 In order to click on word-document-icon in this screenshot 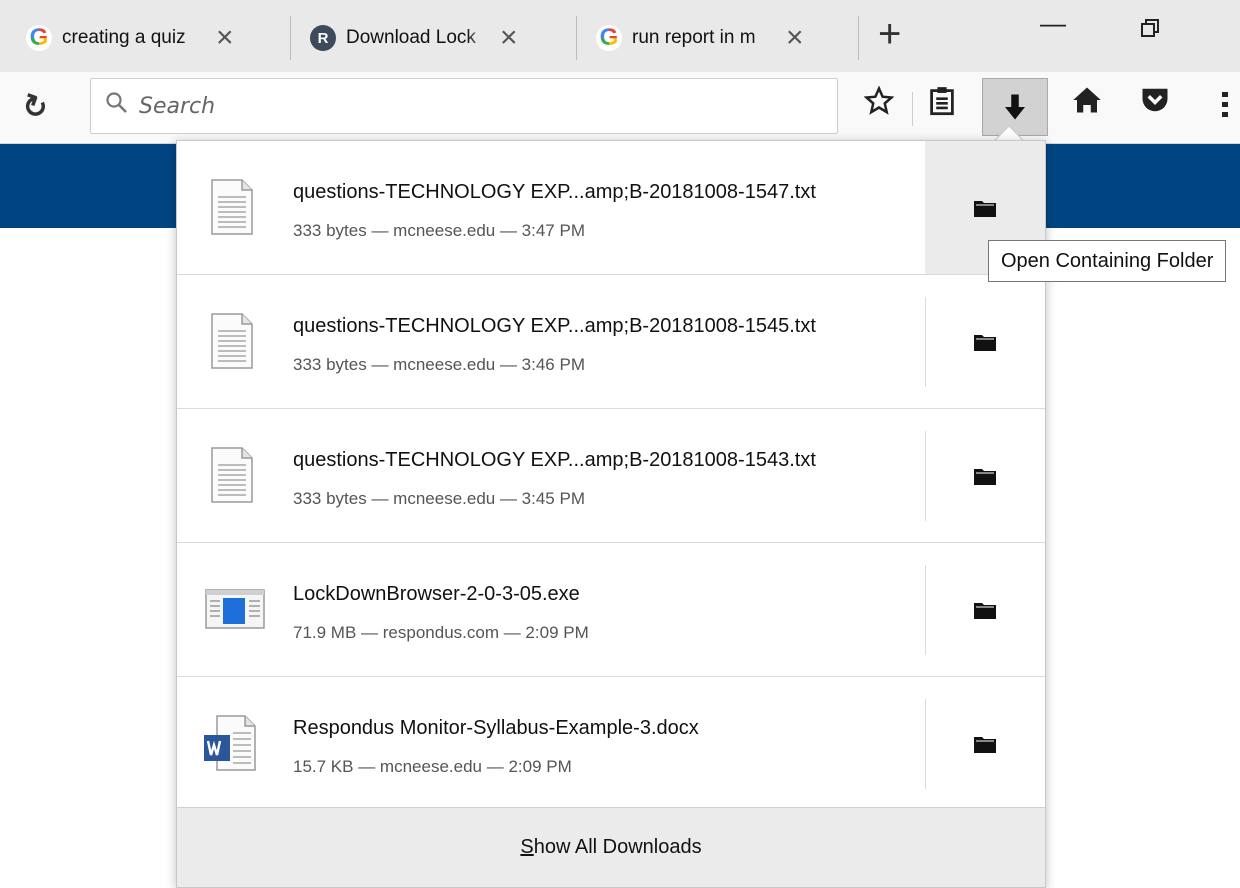, I will do `click(230, 743)`.